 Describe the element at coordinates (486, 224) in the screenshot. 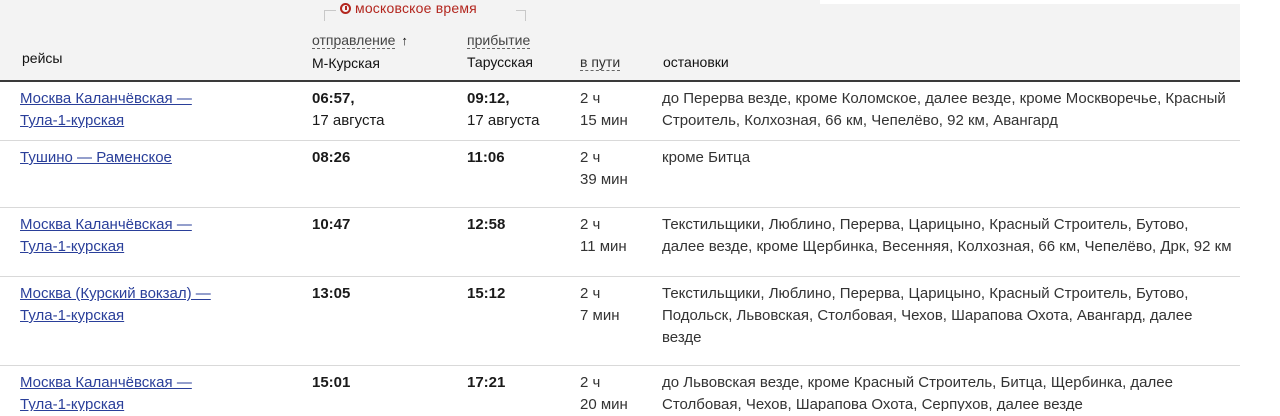

I see `arrival-time: 12:58` at that location.